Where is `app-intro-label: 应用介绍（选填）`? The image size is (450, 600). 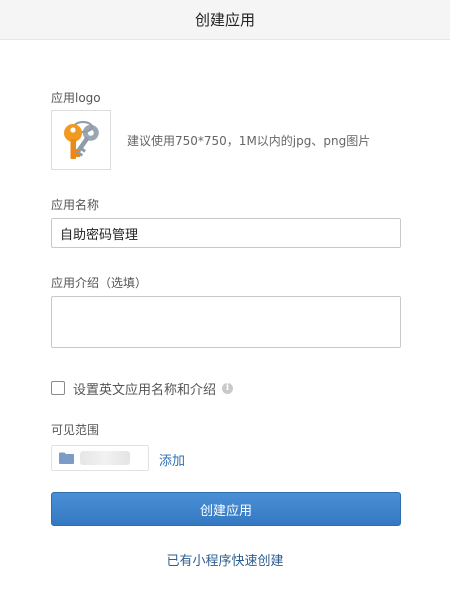
app-intro-label: 应用介绍（选填） is located at coordinates (99, 283).